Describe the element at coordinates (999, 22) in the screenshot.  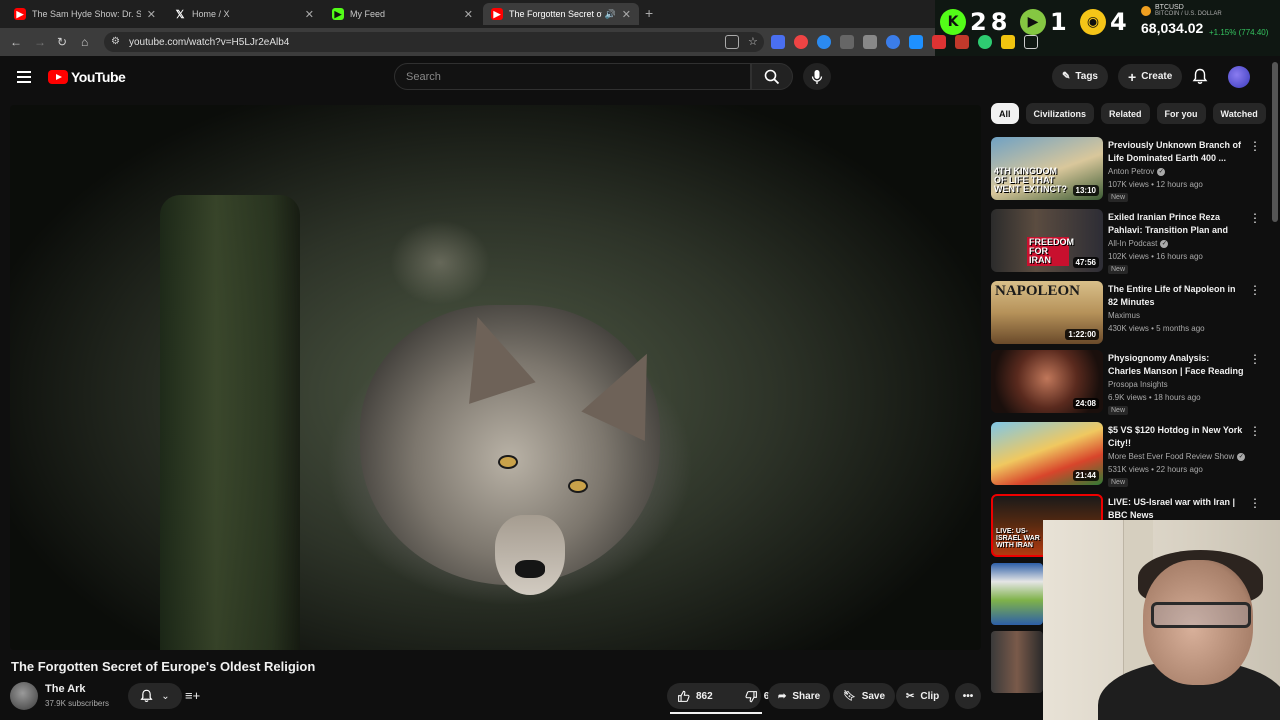
I see `kick-count-2: 8` at that location.